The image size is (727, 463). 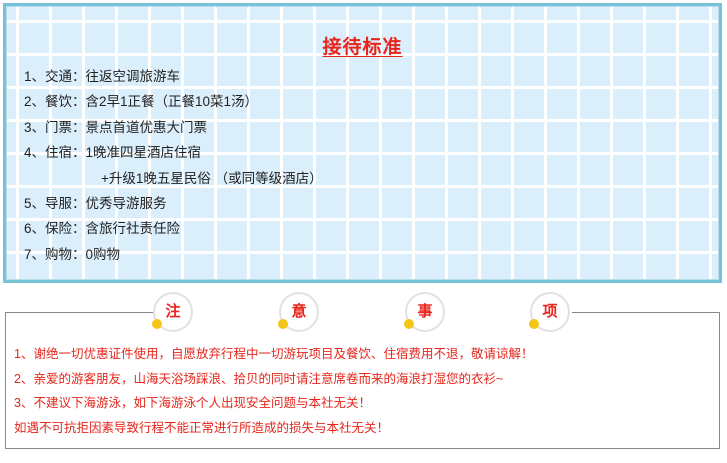 I want to click on standard-item-shopping: 7、购物：0购物, so click(x=72, y=254).